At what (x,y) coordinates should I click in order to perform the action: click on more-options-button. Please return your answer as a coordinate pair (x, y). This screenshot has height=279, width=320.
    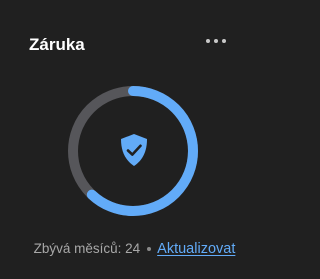
    Looking at the image, I should click on (216, 41).